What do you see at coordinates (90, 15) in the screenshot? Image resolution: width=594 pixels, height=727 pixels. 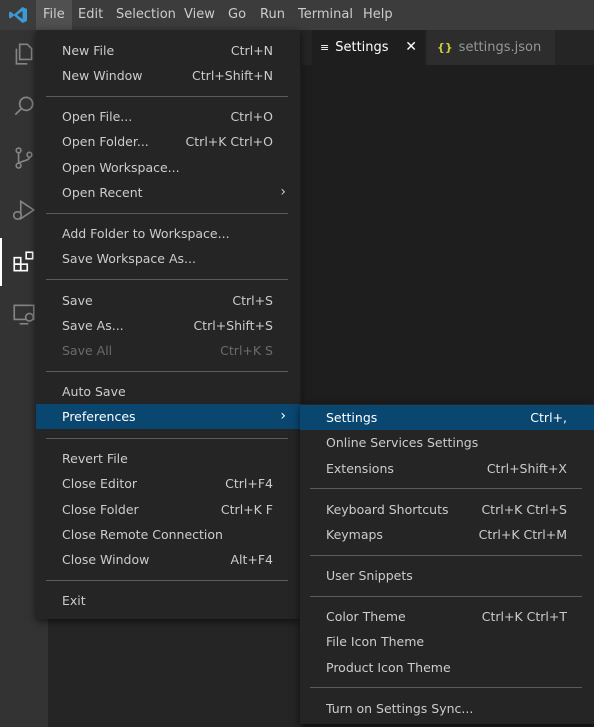 I see `menubar-edit: Edit` at bounding box center [90, 15].